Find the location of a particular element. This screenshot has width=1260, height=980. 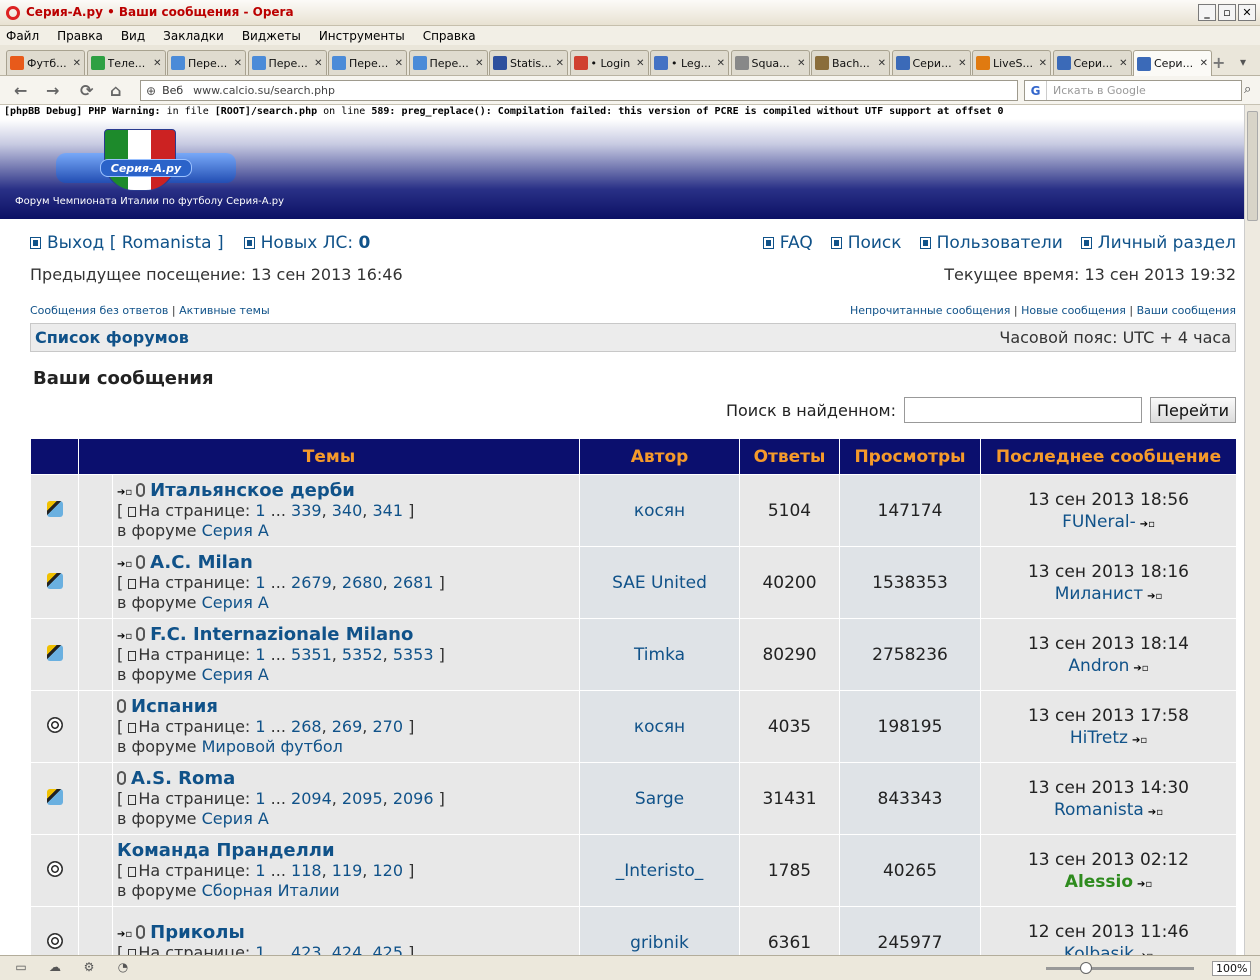

tab-3: Пере... ✕ is located at coordinates (287, 62).